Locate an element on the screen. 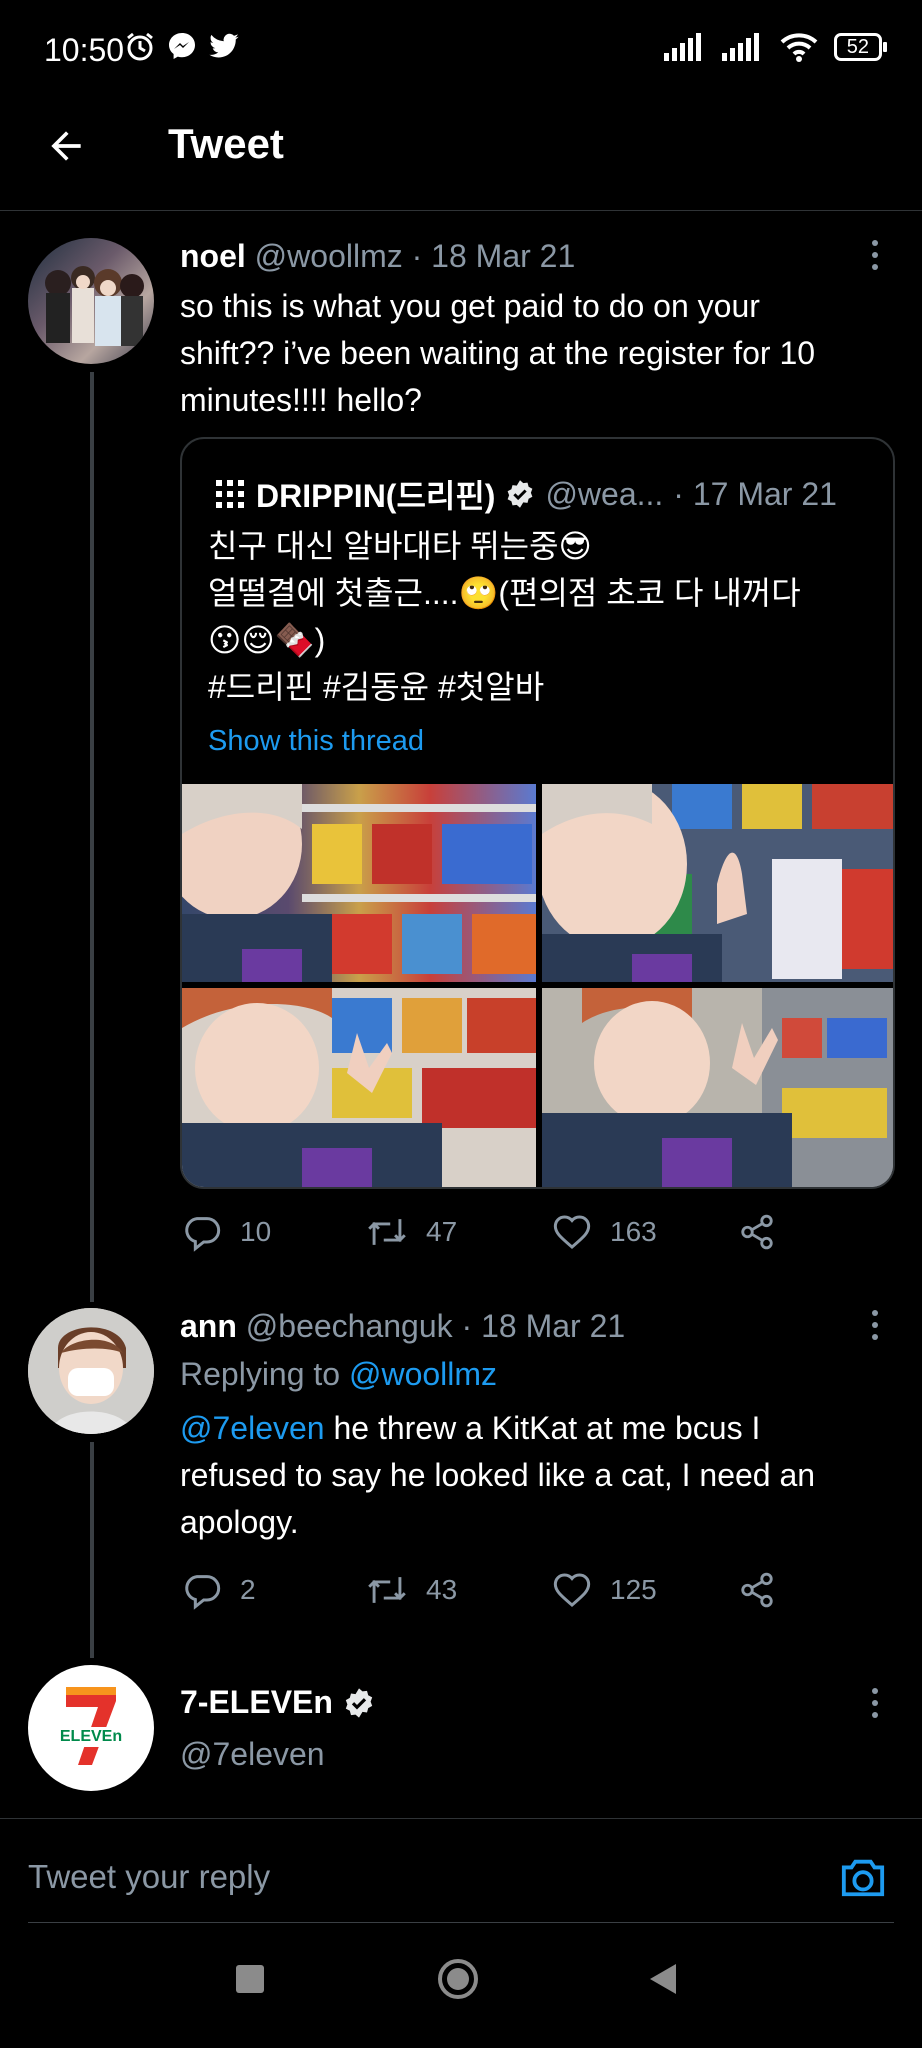  share-button is located at coordinates (757, 1232).